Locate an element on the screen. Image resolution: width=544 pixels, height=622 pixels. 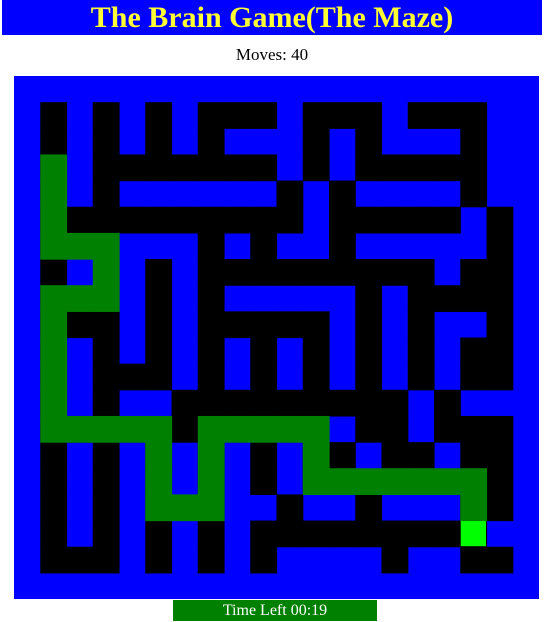
game-title: The Brain Game(The Maze) is located at coordinates (272, 17).